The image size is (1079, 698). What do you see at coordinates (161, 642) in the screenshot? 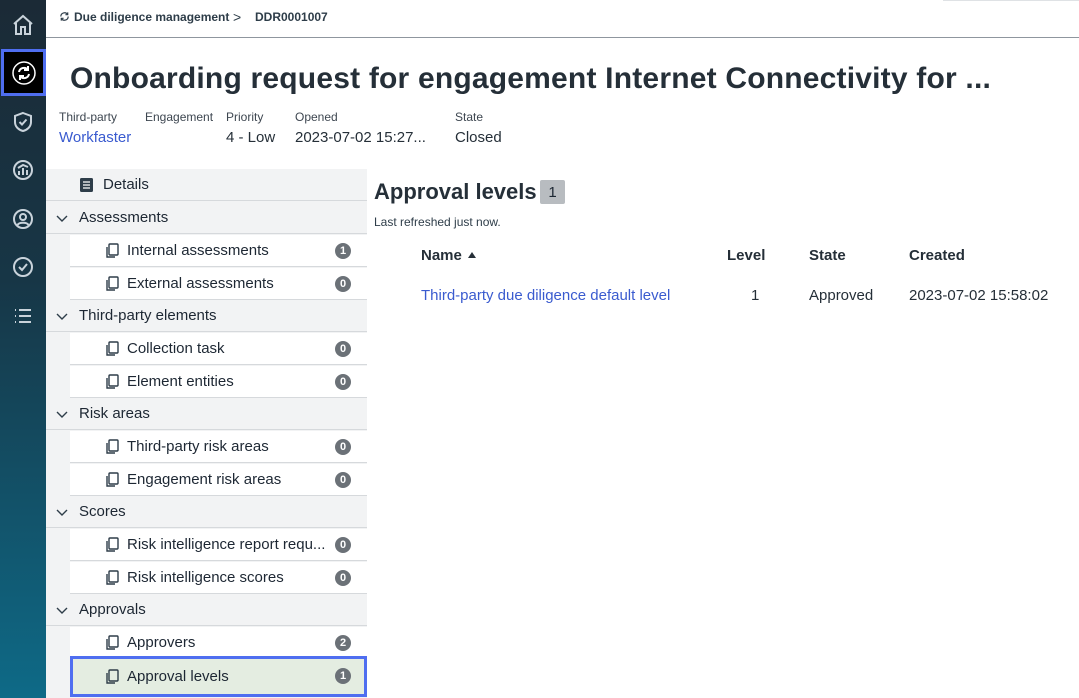
I see `tree-item-label: Approvers` at bounding box center [161, 642].